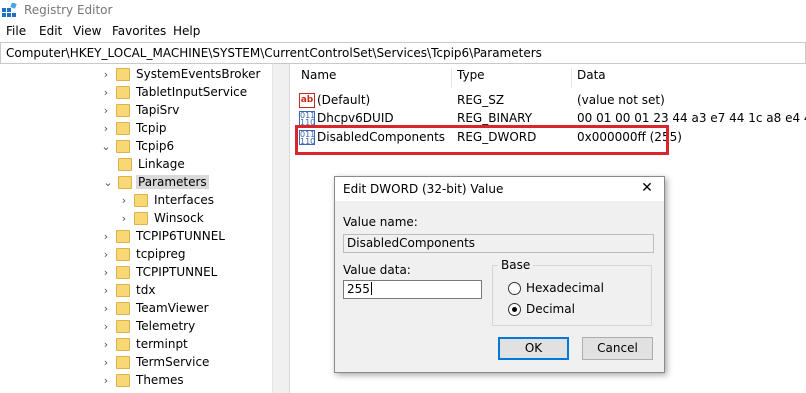 The image size is (806, 393). Describe the element at coordinates (565, 288) in the screenshot. I see `hexadecimal-label: Hexadecimal` at that location.